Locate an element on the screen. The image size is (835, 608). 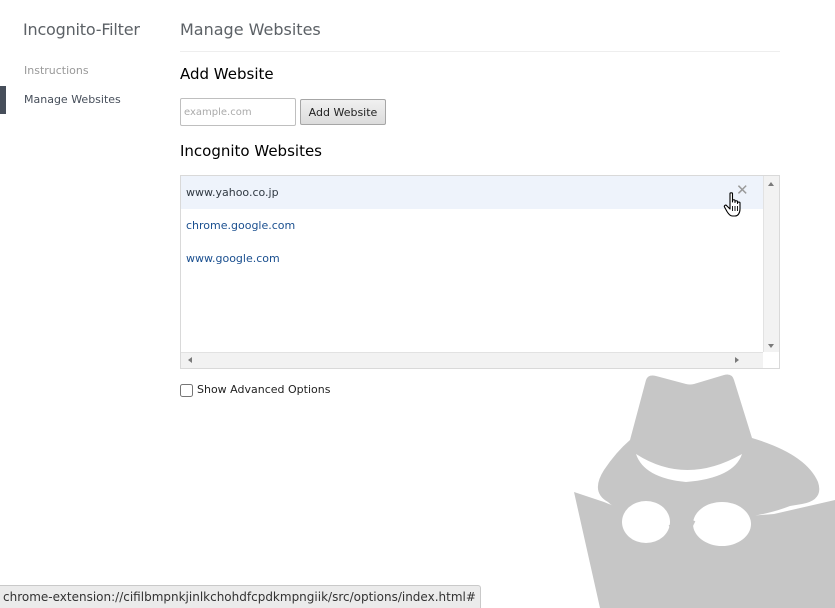
sidebar-item-instructions: Instructions is located at coordinates (56, 70).